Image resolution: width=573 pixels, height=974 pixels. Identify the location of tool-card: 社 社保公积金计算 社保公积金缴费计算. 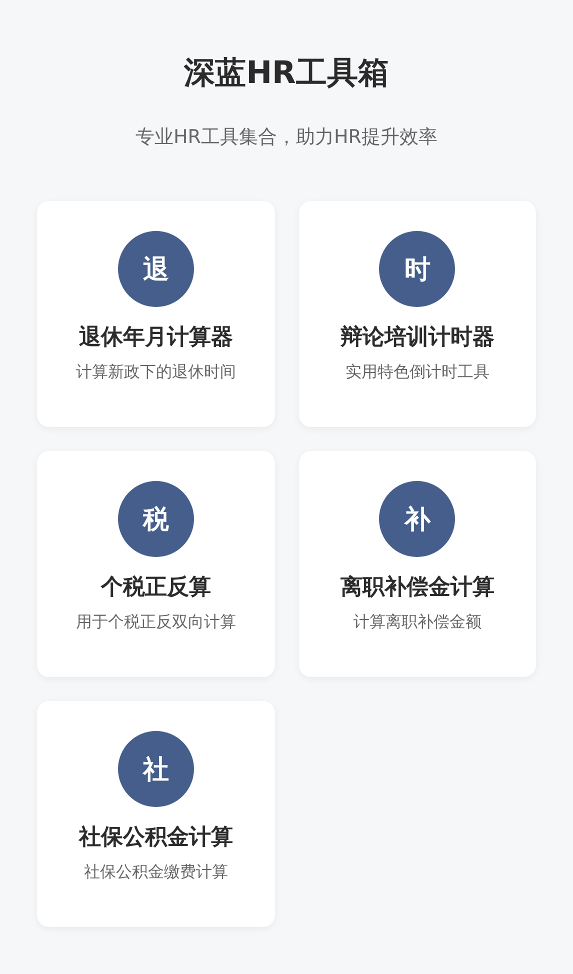
(155, 814).